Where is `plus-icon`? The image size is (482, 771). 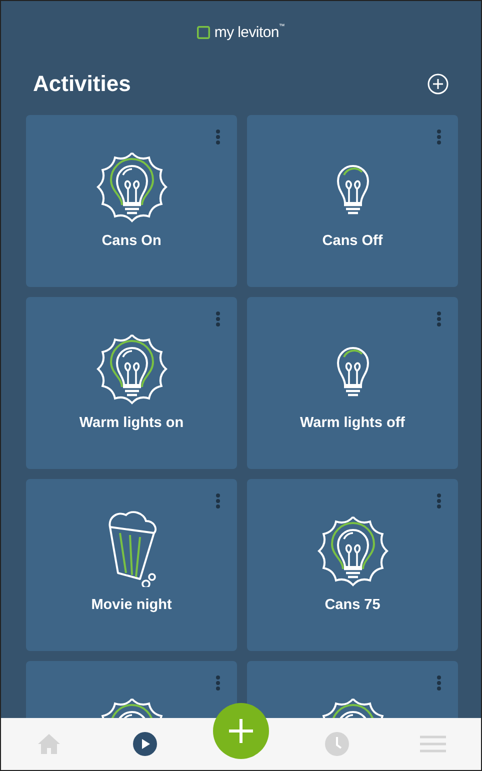
plus-icon is located at coordinates (241, 731).